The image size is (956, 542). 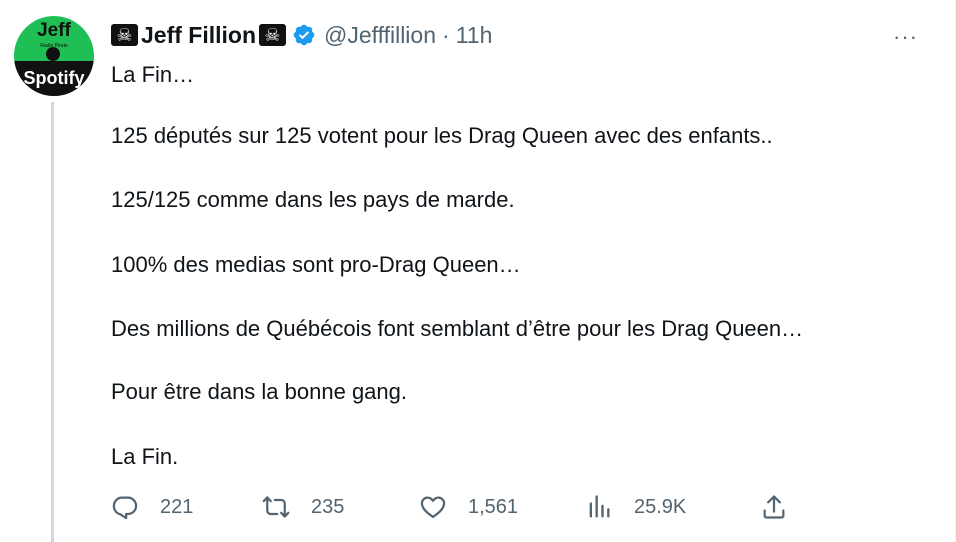 I want to click on retweet-icon, so click(x=276, y=507).